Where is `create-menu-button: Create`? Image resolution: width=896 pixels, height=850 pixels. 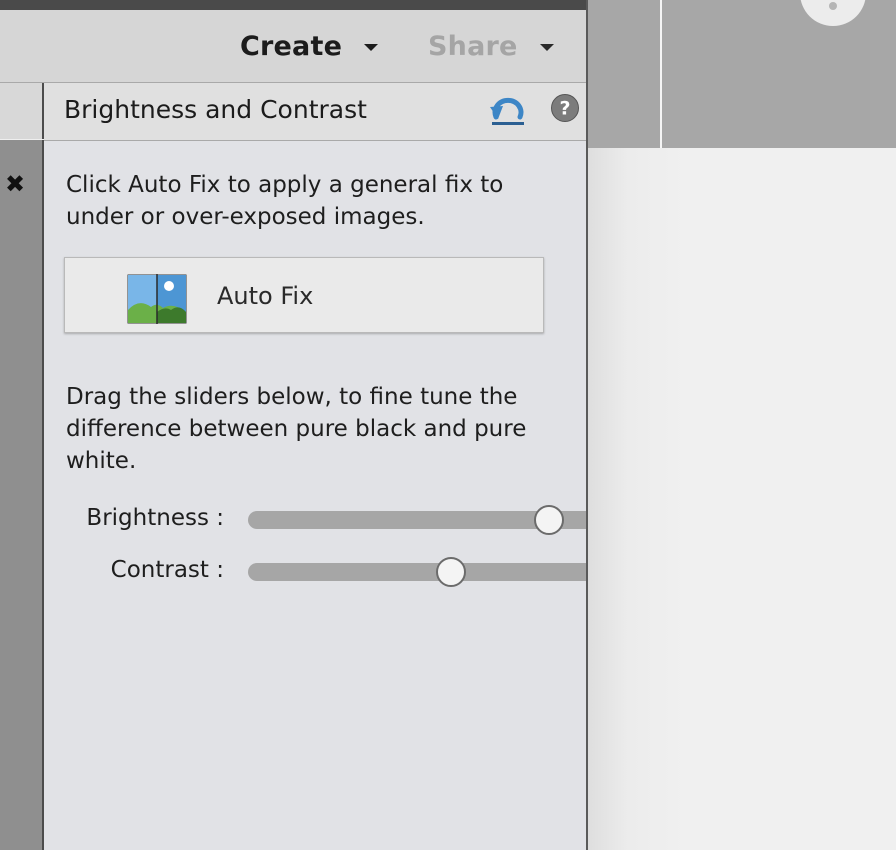 create-menu-button: Create is located at coordinates (309, 46).